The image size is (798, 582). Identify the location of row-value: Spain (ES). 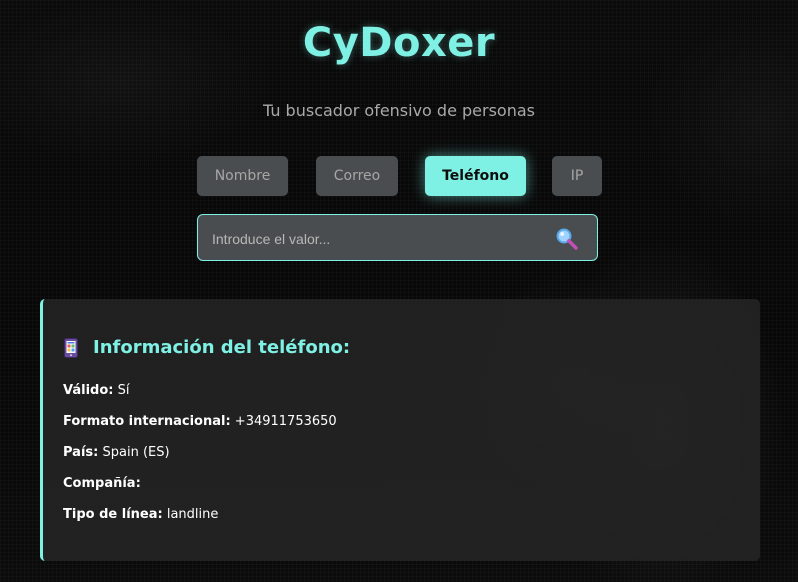
(136, 452).